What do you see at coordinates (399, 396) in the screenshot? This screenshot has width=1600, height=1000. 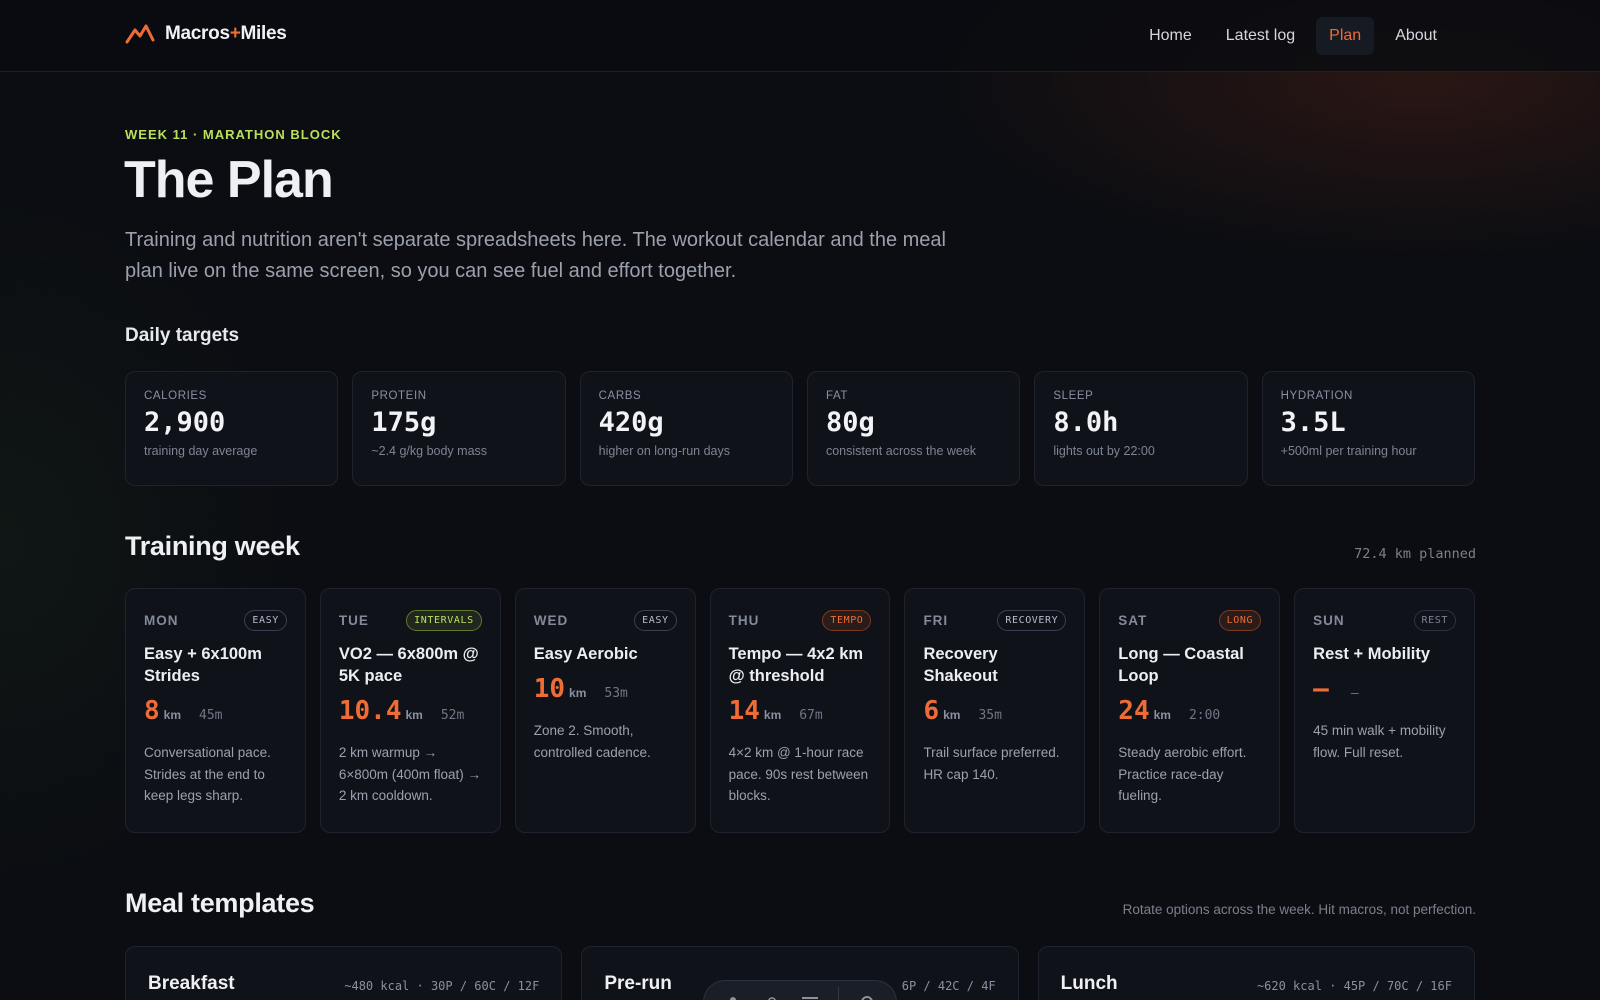 I see `target-label: PROTEIN` at bounding box center [399, 396].